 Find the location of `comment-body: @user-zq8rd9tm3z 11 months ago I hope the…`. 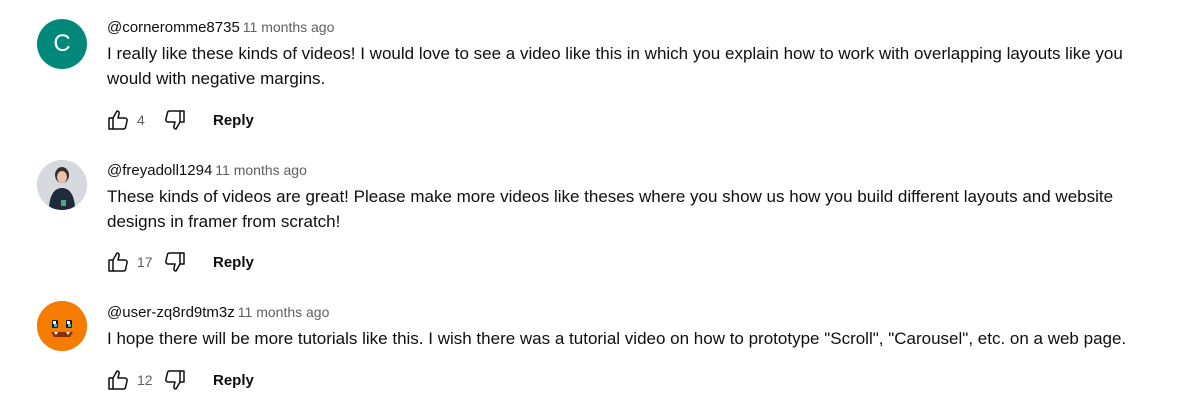

comment-body: @user-zq8rd9tm3z 11 months ago I hope the… is located at coordinates (637, 326).